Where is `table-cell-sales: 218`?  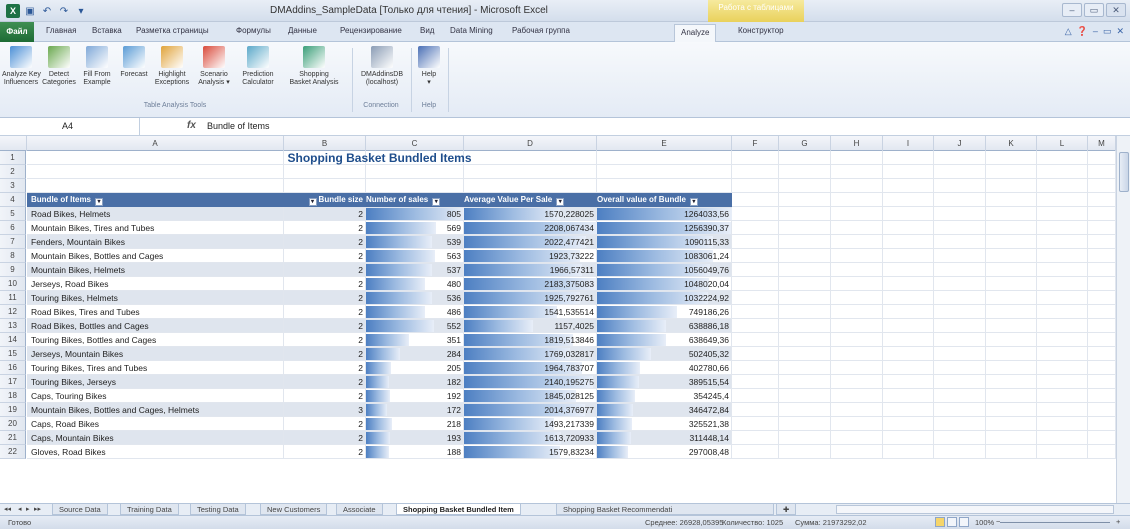
table-cell-sales: 218 is located at coordinates (415, 424).